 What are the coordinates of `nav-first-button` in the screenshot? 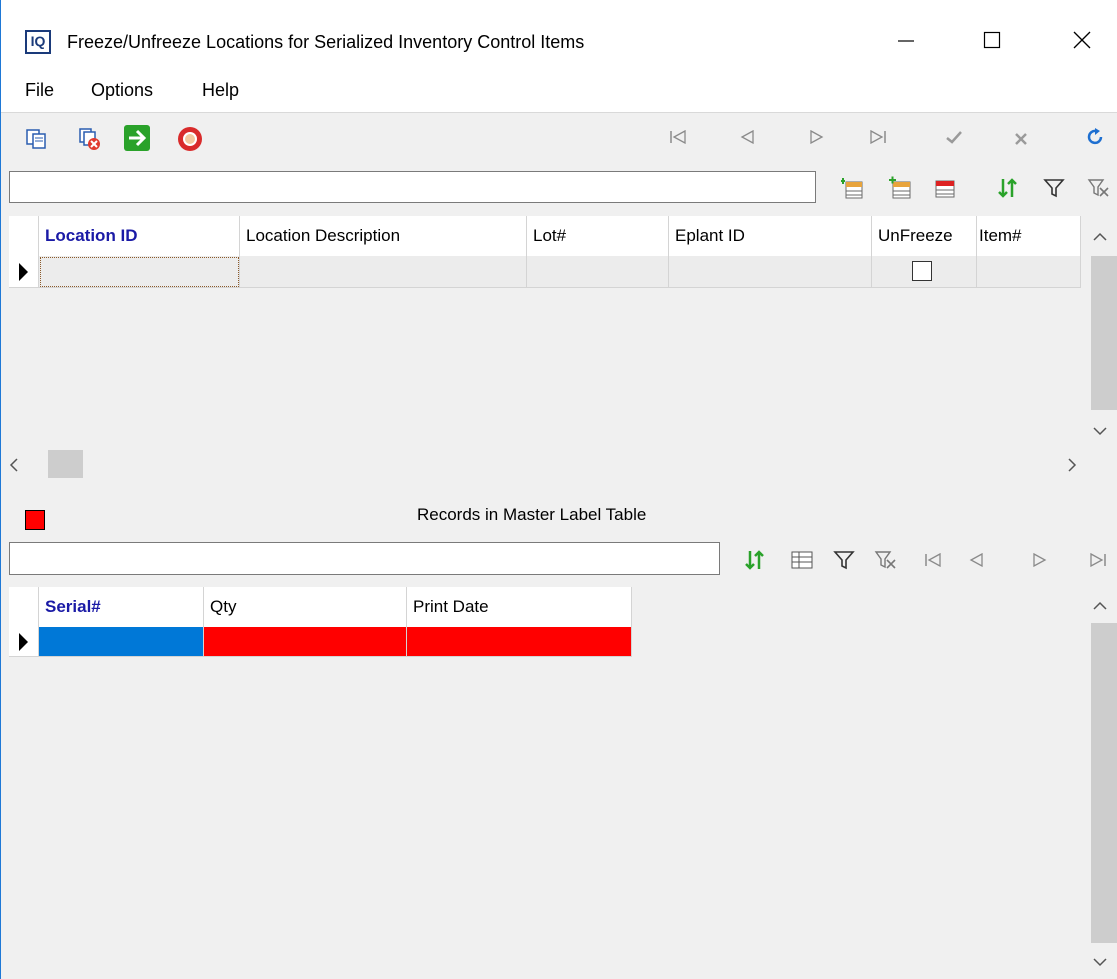 It's located at (678, 137).